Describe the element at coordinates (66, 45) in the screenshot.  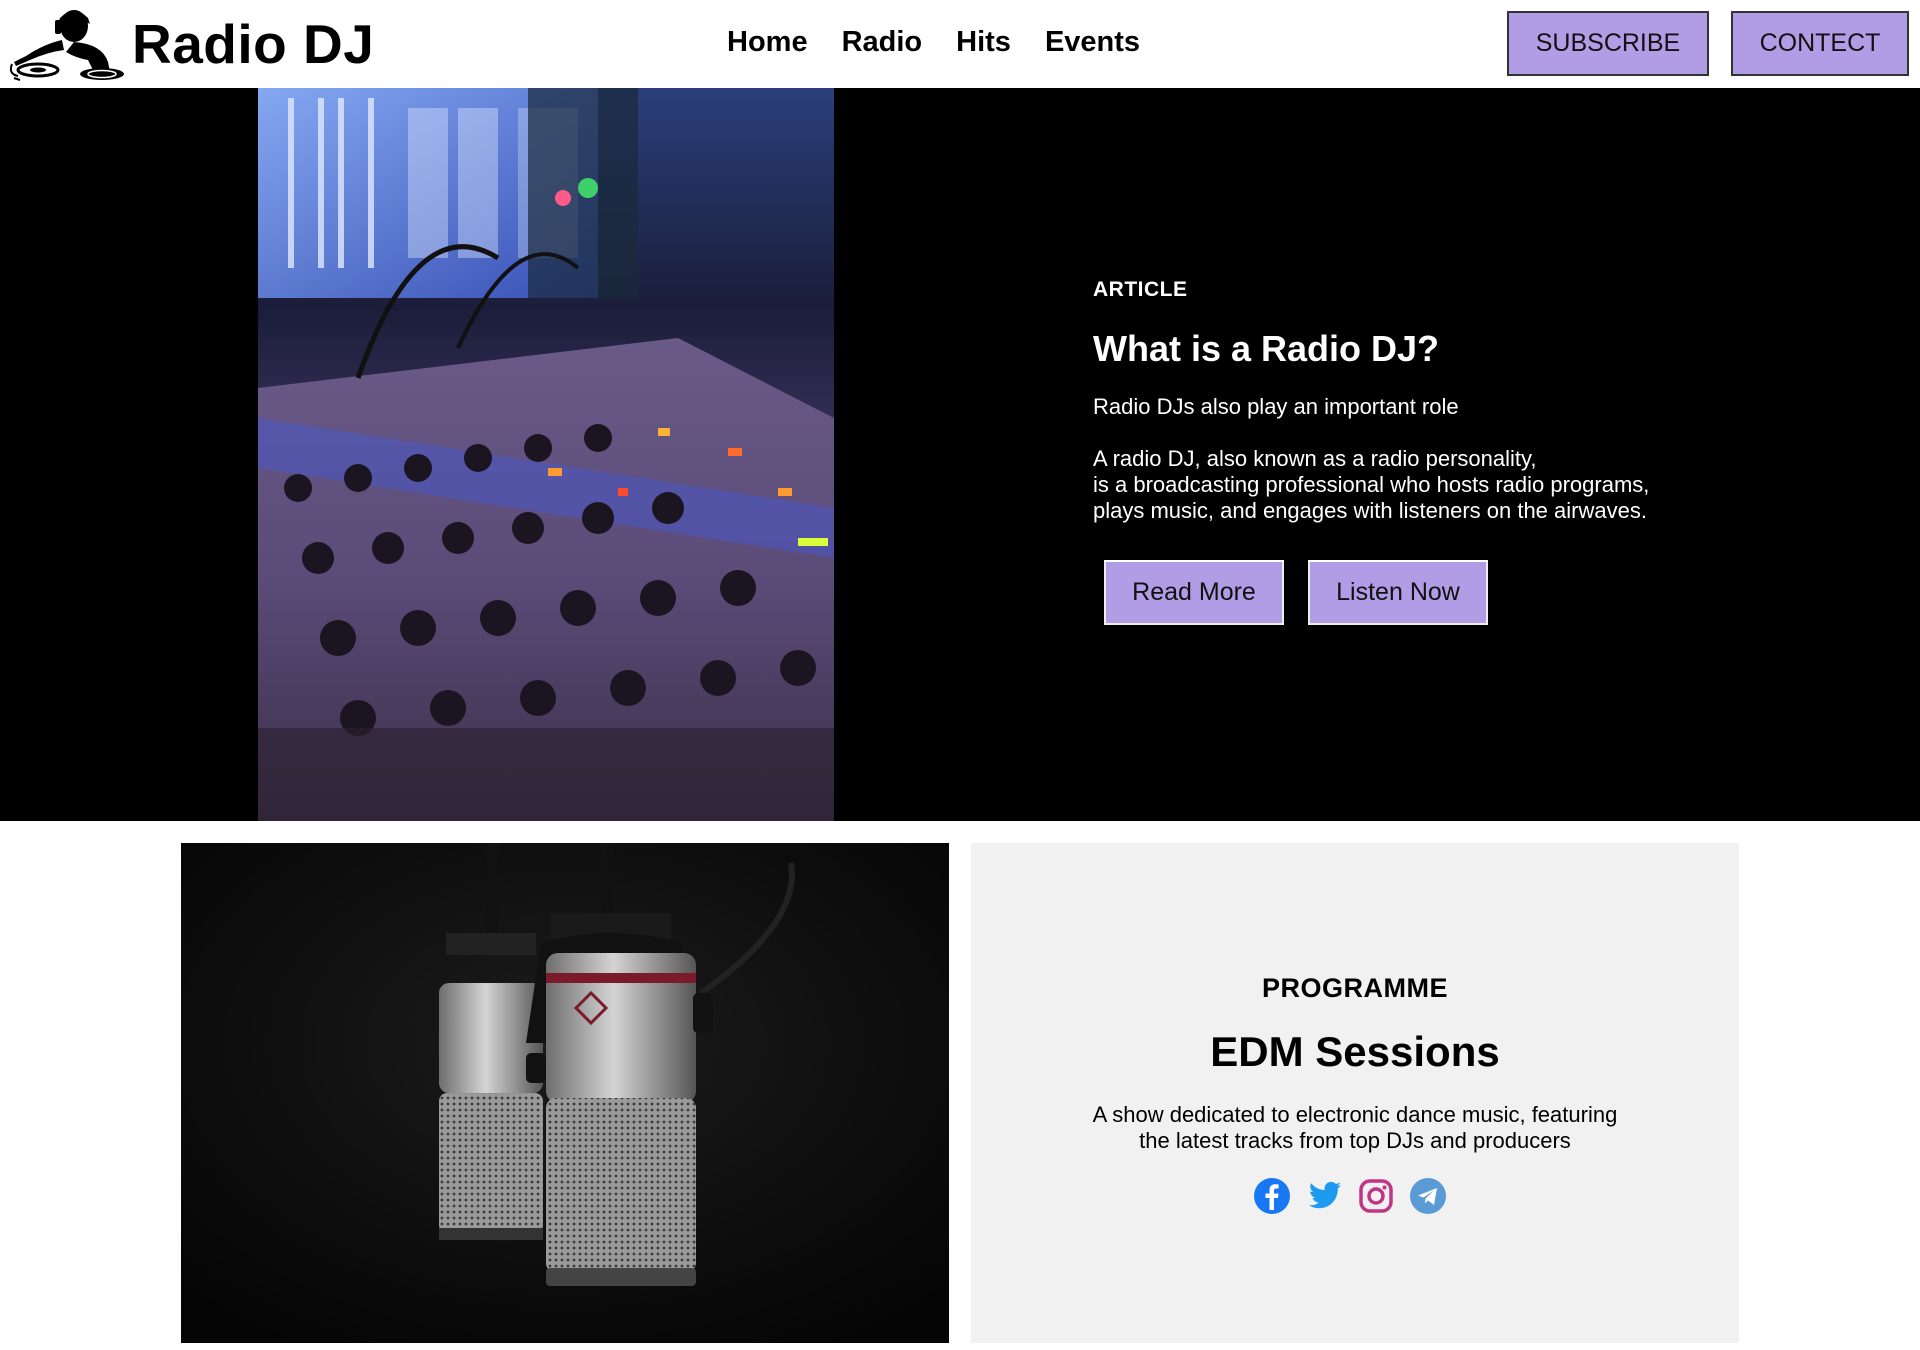
I see `dj-logo-icon` at that location.